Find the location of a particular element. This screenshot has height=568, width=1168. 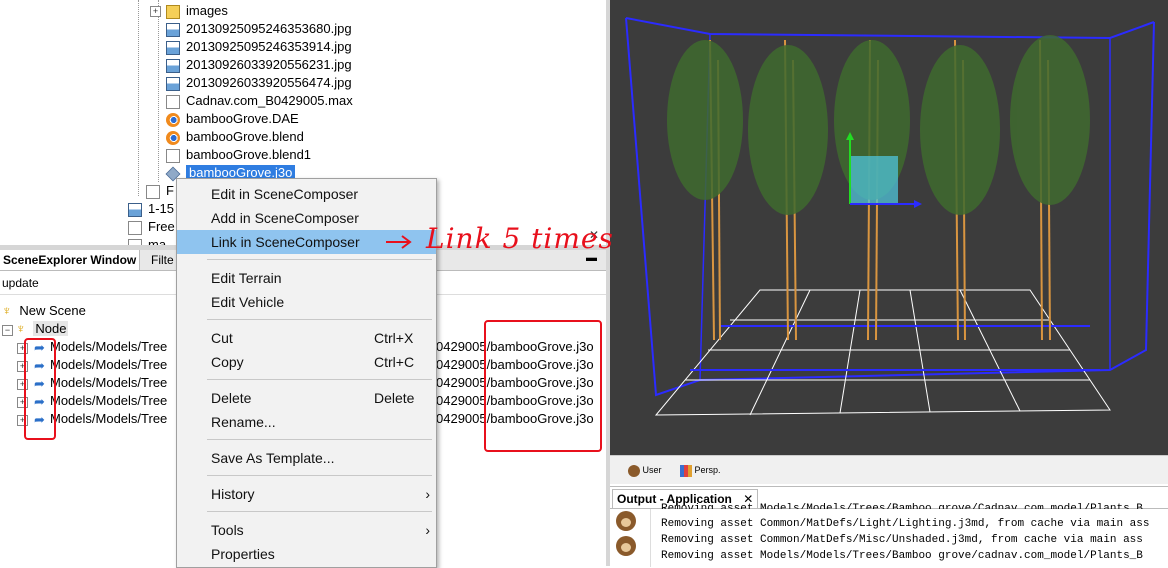

scene-icon: ♆ is located at coordinates (7, 310).